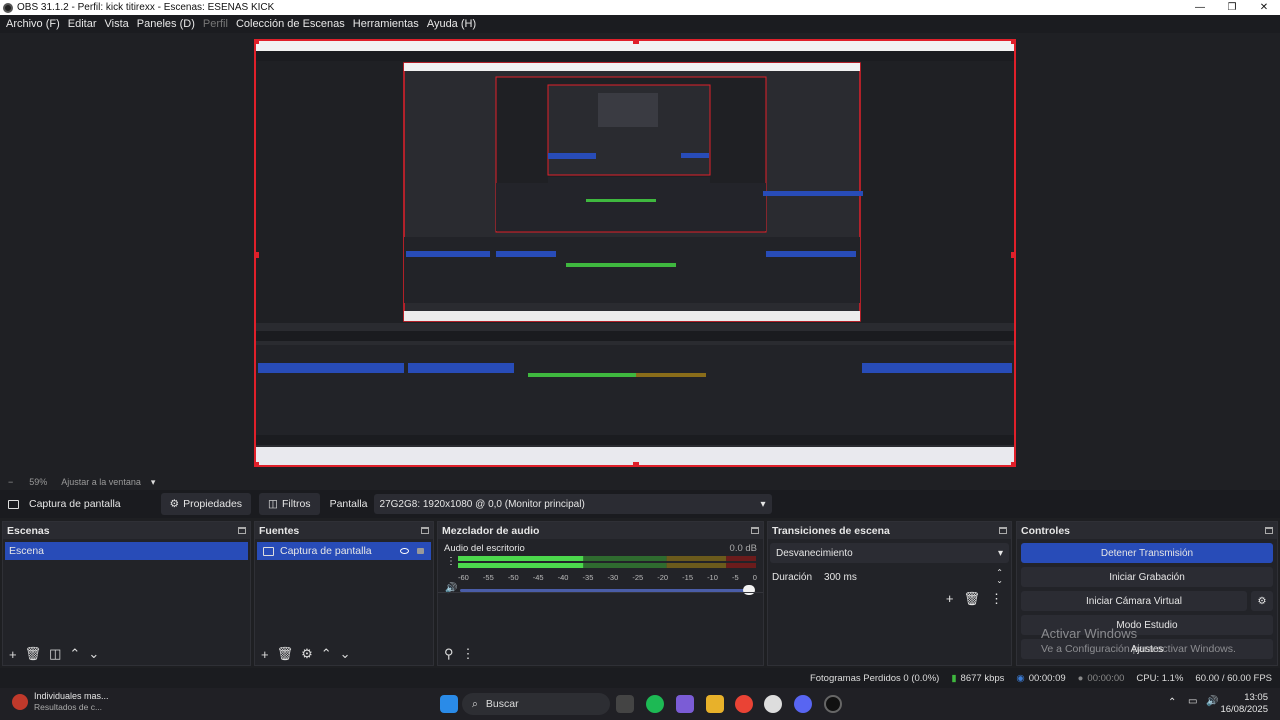  I want to click on studio-mode-button: Modo Estudio, so click(1147, 625).